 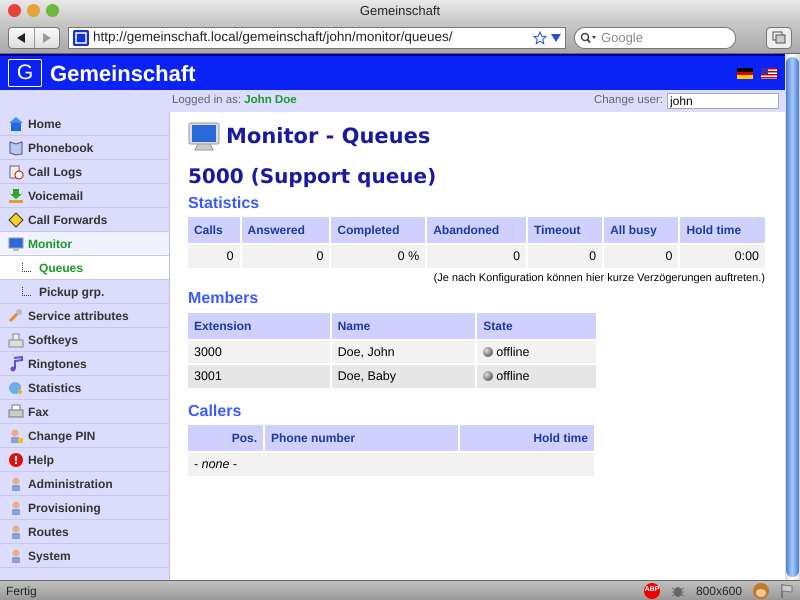 I want to click on table-cell: 0:00, so click(x=722, y=256).